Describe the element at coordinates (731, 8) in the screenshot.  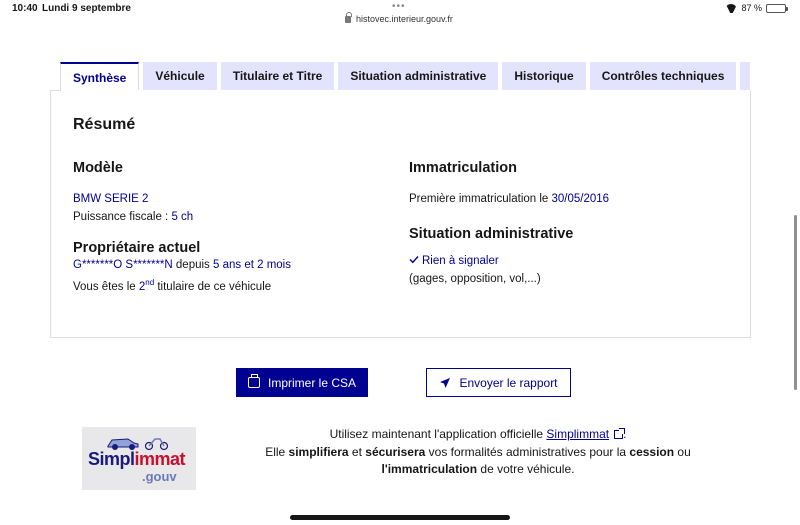
I see `wifi-icon` at that location.